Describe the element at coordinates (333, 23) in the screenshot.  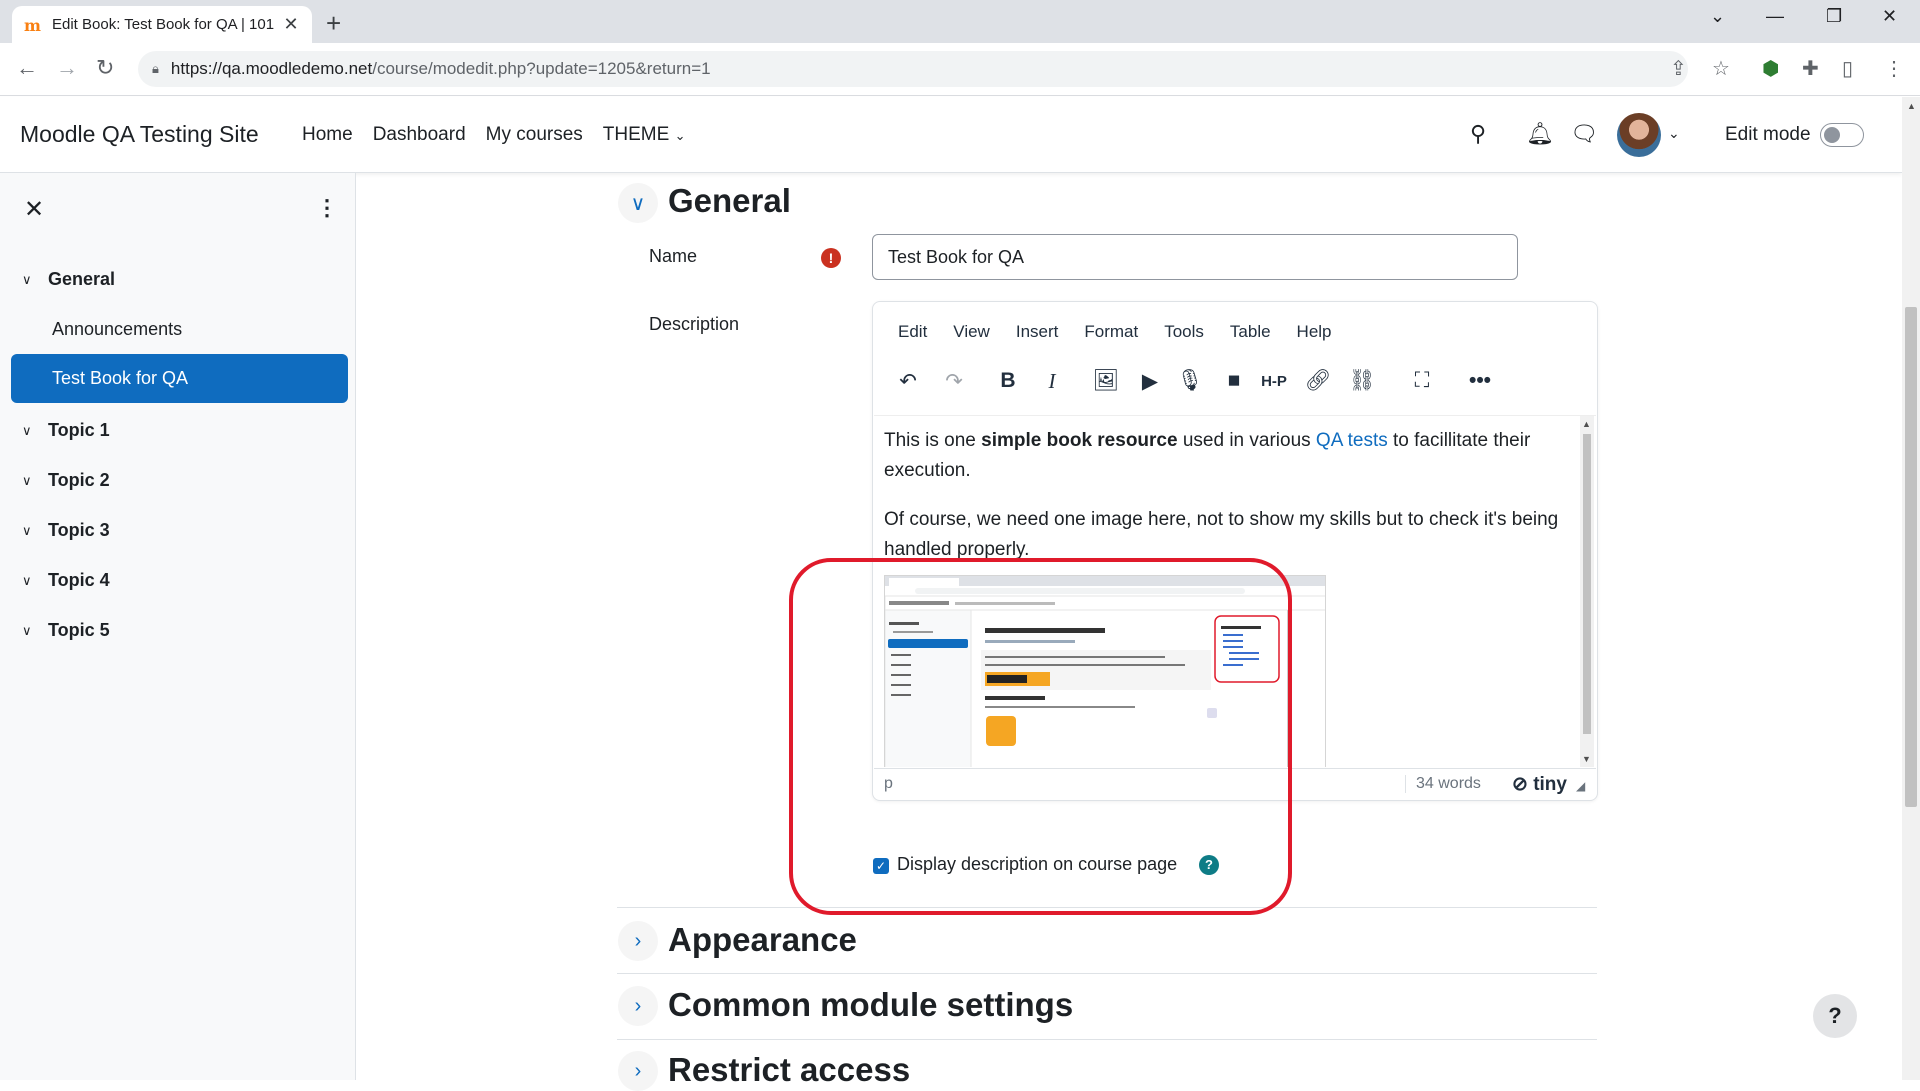
I see `new-tab-icon: +` at that location.